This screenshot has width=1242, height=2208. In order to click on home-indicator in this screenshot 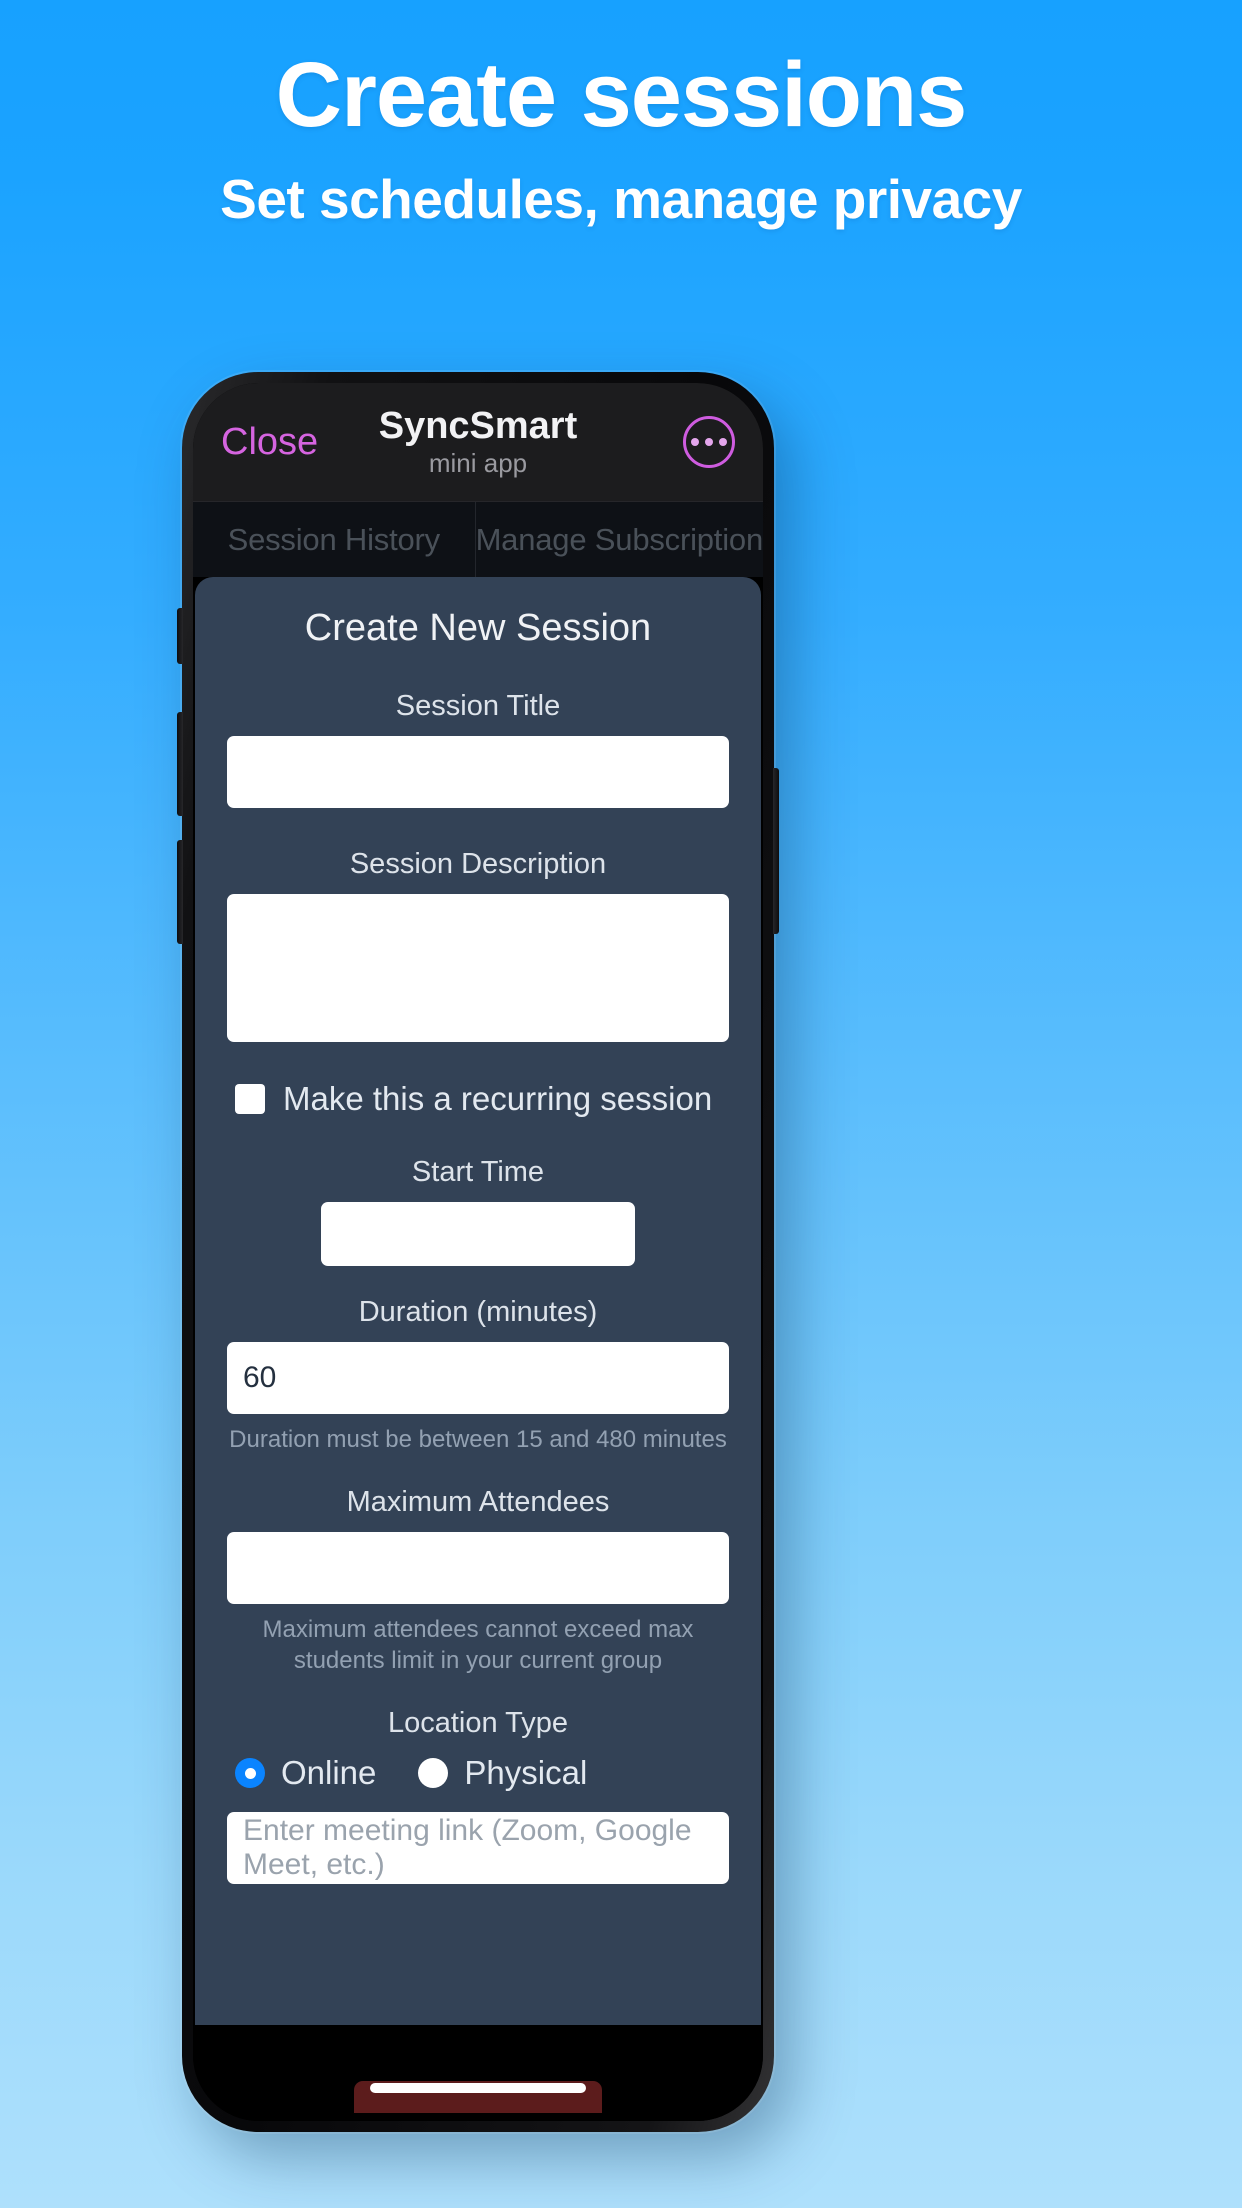, I will do `click(478, 2088)`.